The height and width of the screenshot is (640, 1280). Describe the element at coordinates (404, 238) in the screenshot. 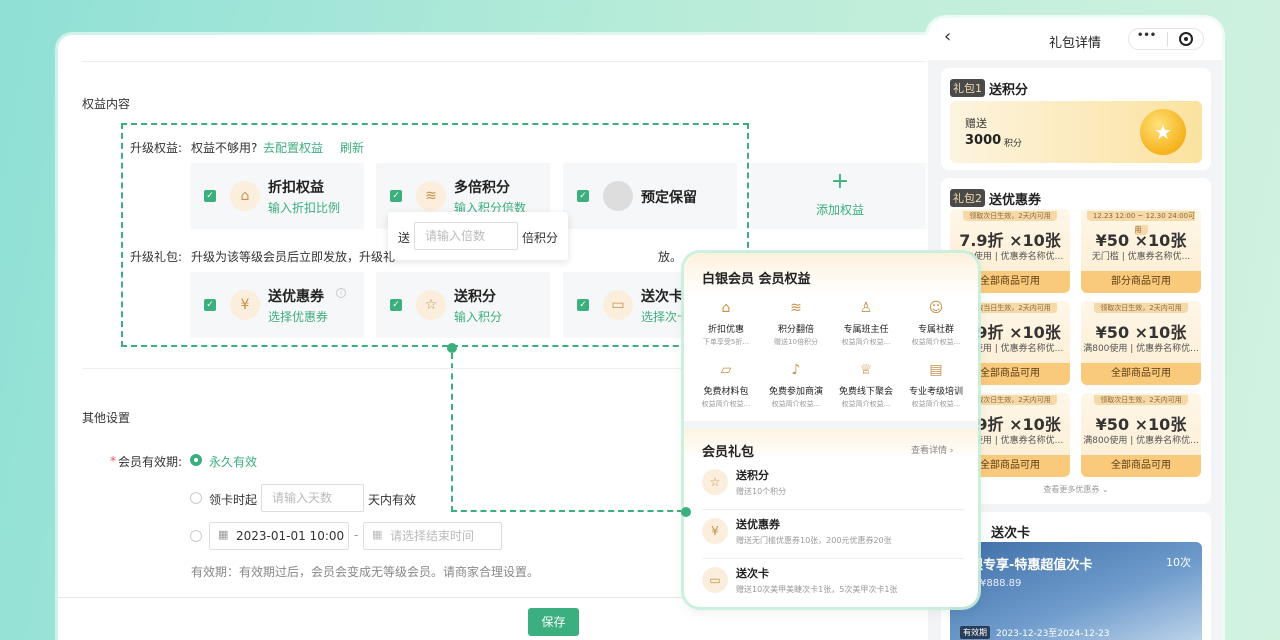

I see `popup-prefix: 送` at that location.